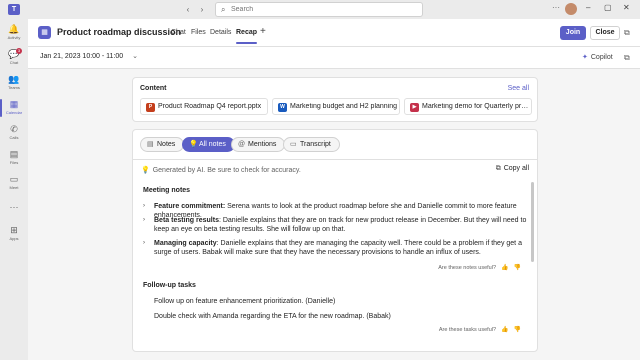 The width and height of the screenshot is (640, 360). Describe the element at coordinates (467, 268) in the screenshot. I see `feedback-question: Are these notes useful?` at that location.